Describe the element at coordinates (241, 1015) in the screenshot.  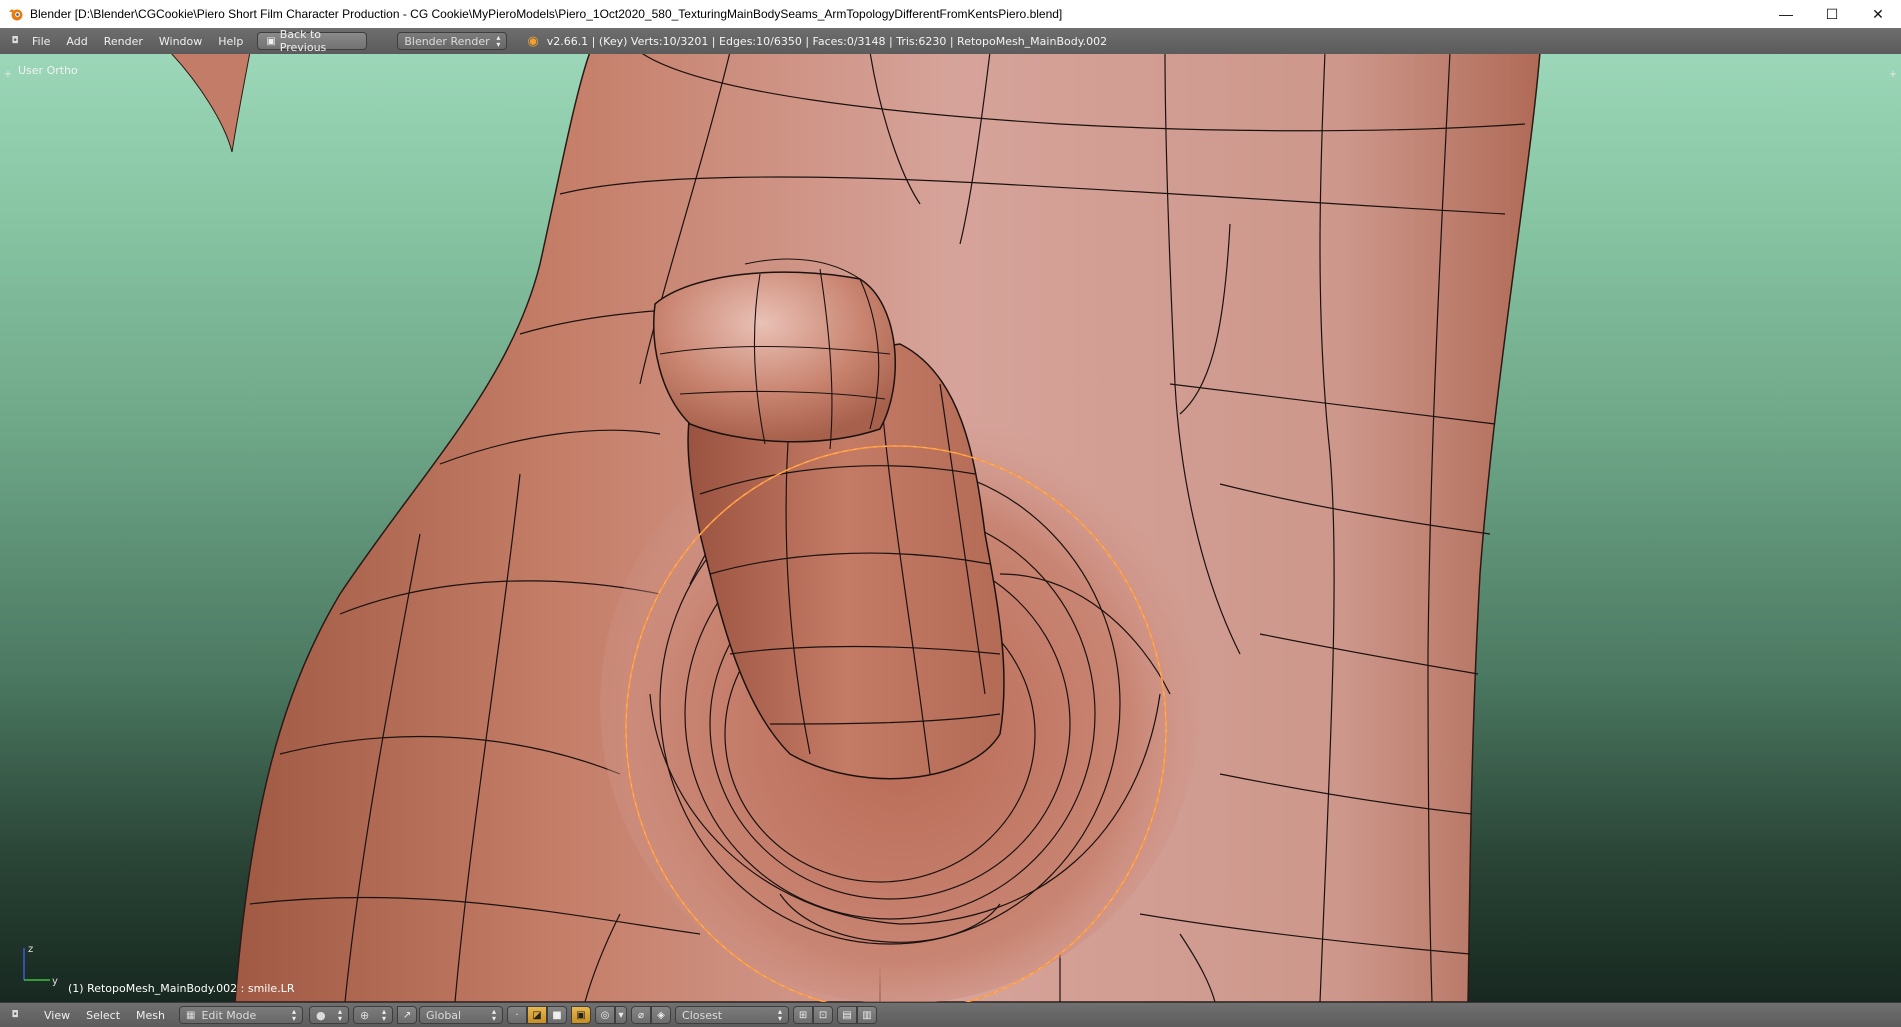
I see `mode-select: ▦ Edit Mode ▴ ▾` at that location.